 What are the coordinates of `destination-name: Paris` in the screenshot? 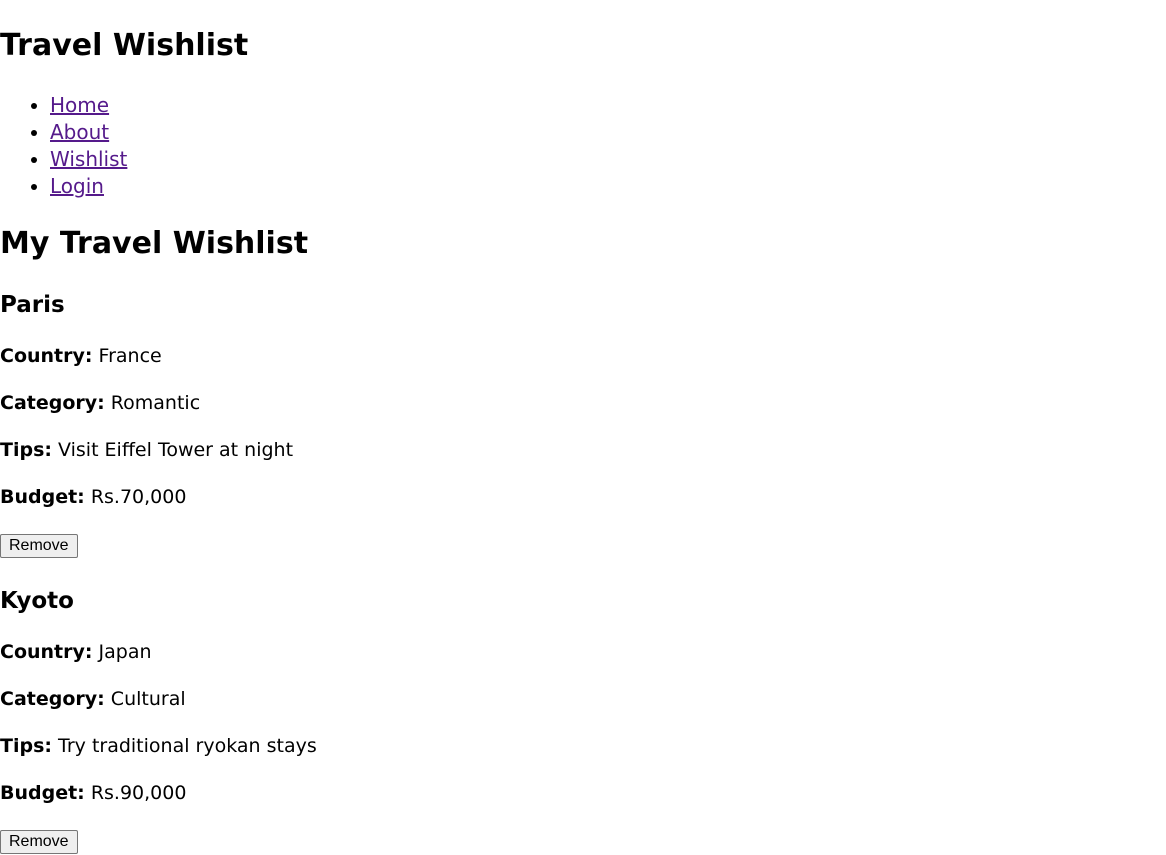 It's located at (32, 305).